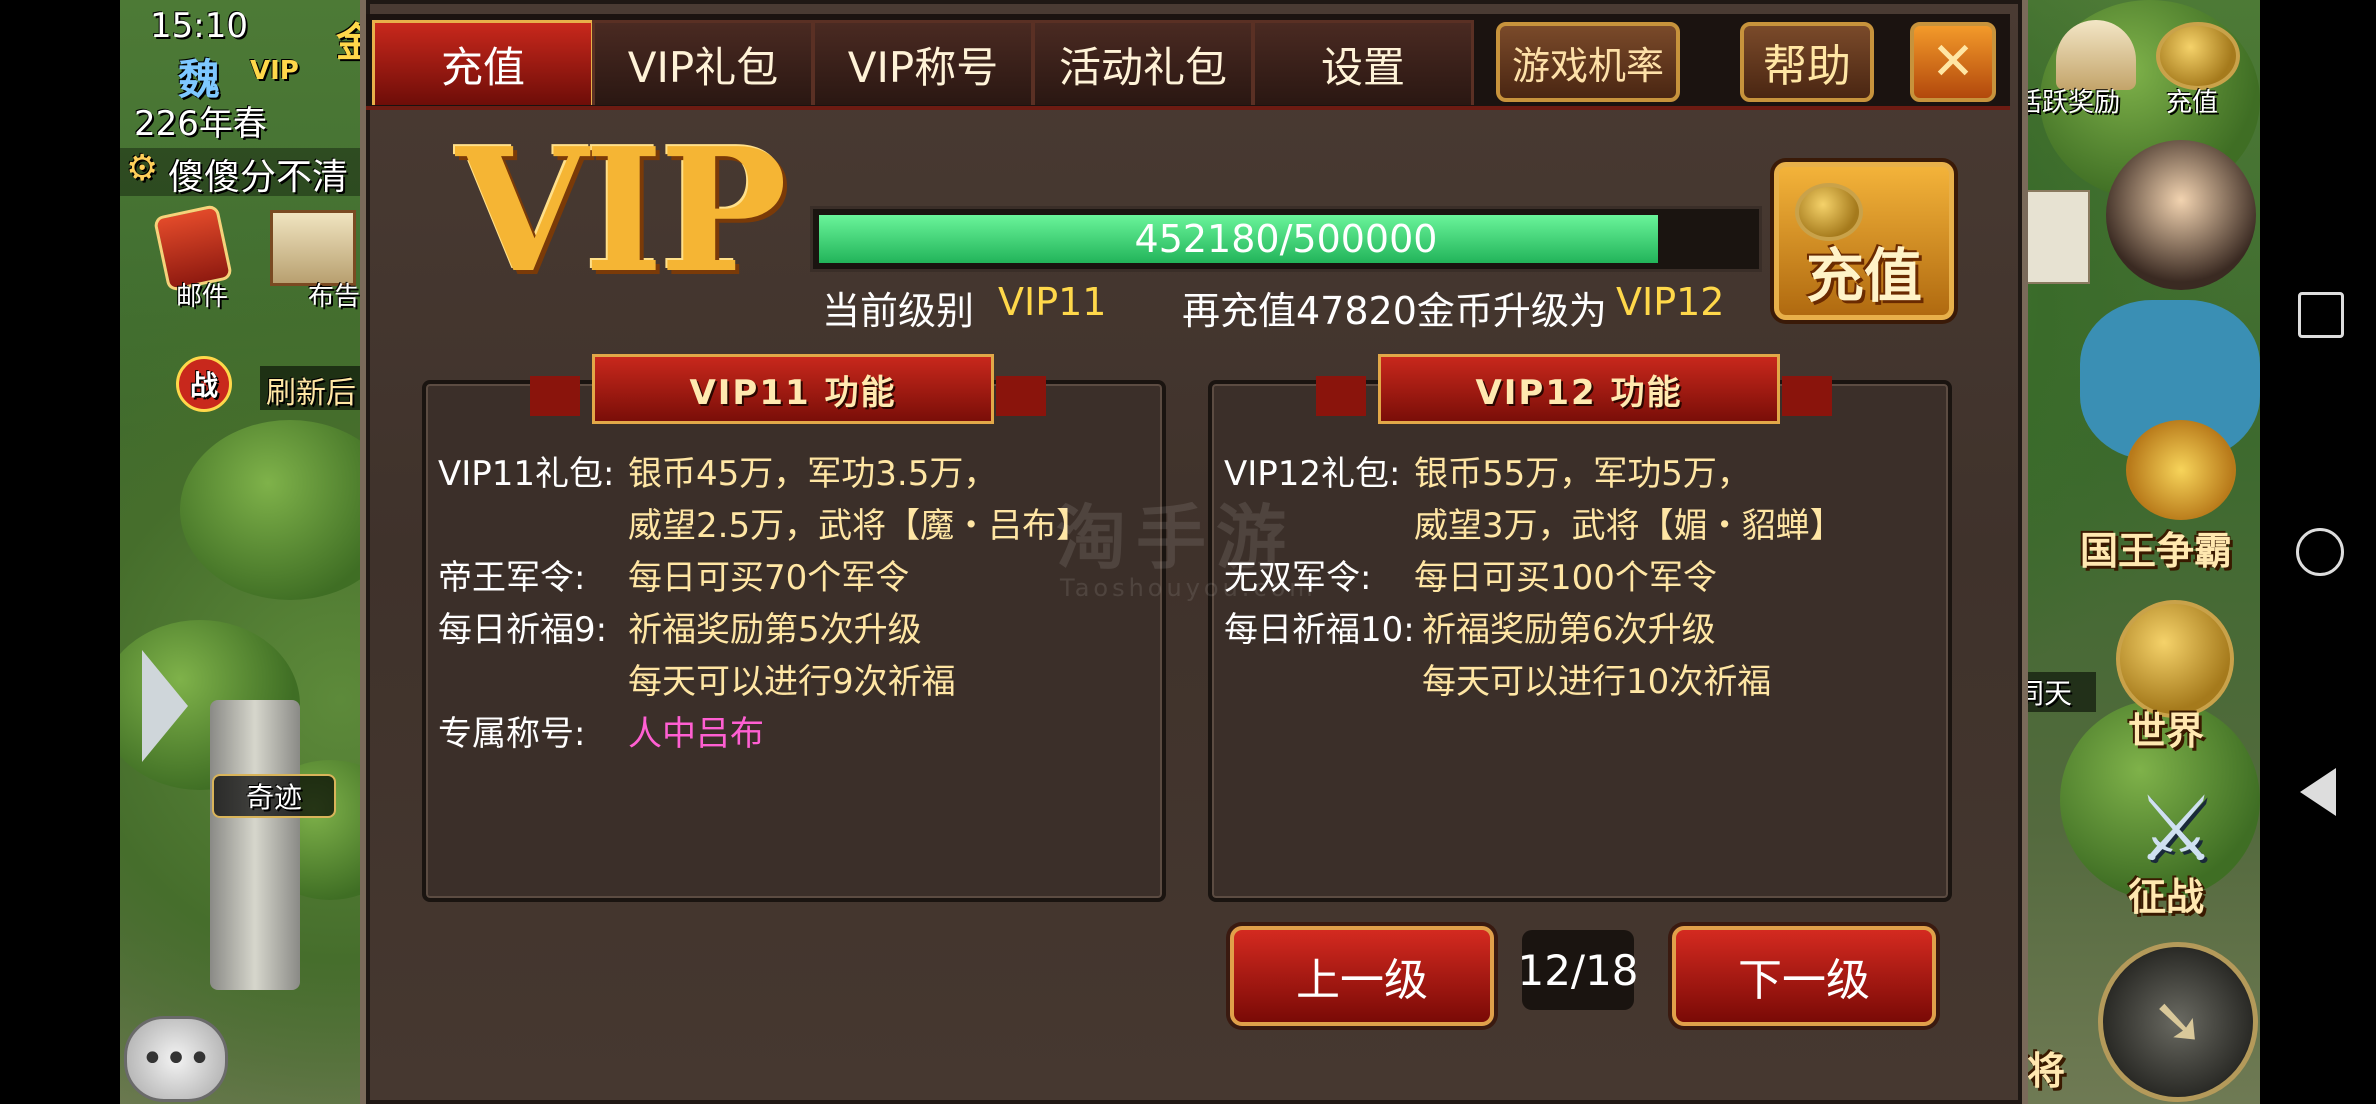 The height and width of the screenshot is (1104, 2376). What do you see at coordinates (1362, 976) in the screenshot?
I see `previous-level-button: 上一级` at bounding box center [1362, 976].